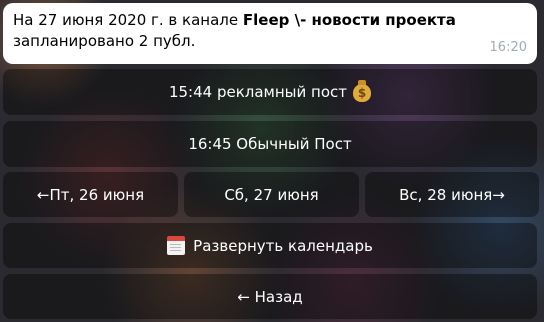  I want to click on prev-day-label: ←Пт, 26 июня, so click(90, 194).